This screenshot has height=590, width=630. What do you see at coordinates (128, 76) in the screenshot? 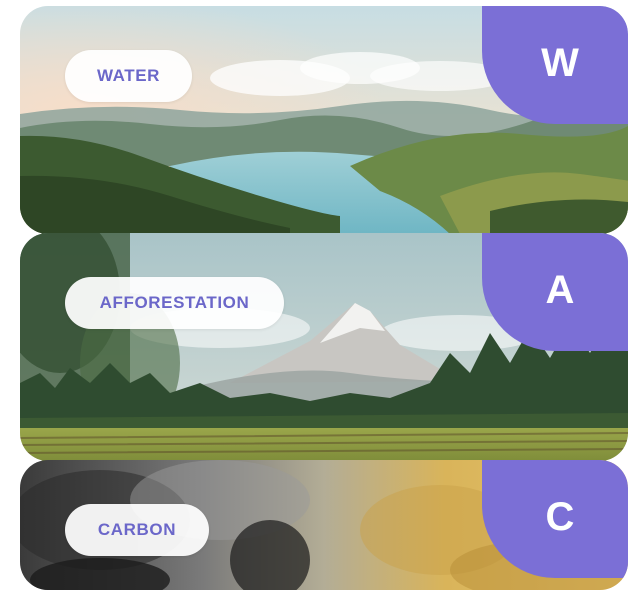
I see `category-label-water: WATER` at bounding box center [128, 76].